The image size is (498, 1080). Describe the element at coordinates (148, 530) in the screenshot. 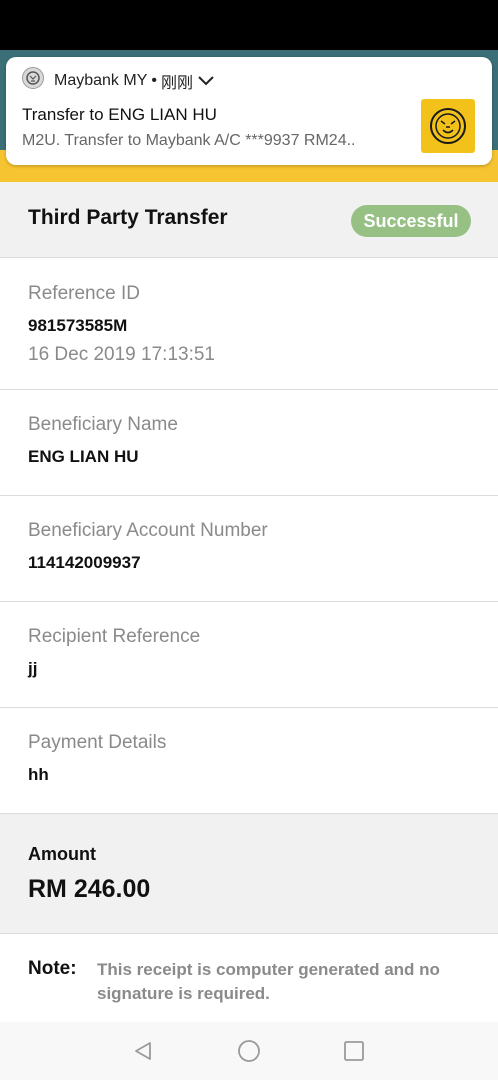

I see `account-number-label: Beneficiary Account Number` at that location.